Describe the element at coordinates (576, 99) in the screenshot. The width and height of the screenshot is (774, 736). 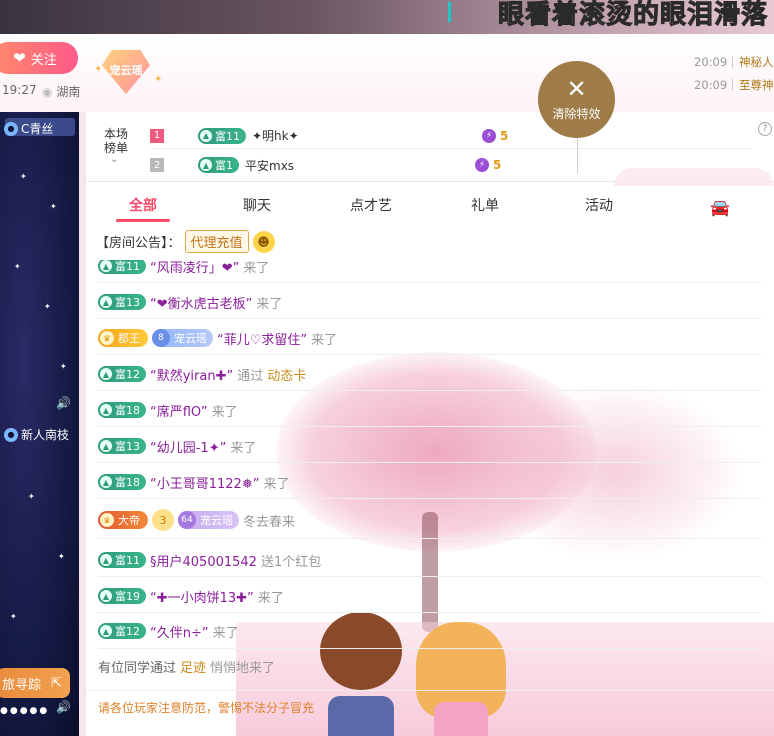
I see `clear-effects-button: ✕ 清除特效` at that location.